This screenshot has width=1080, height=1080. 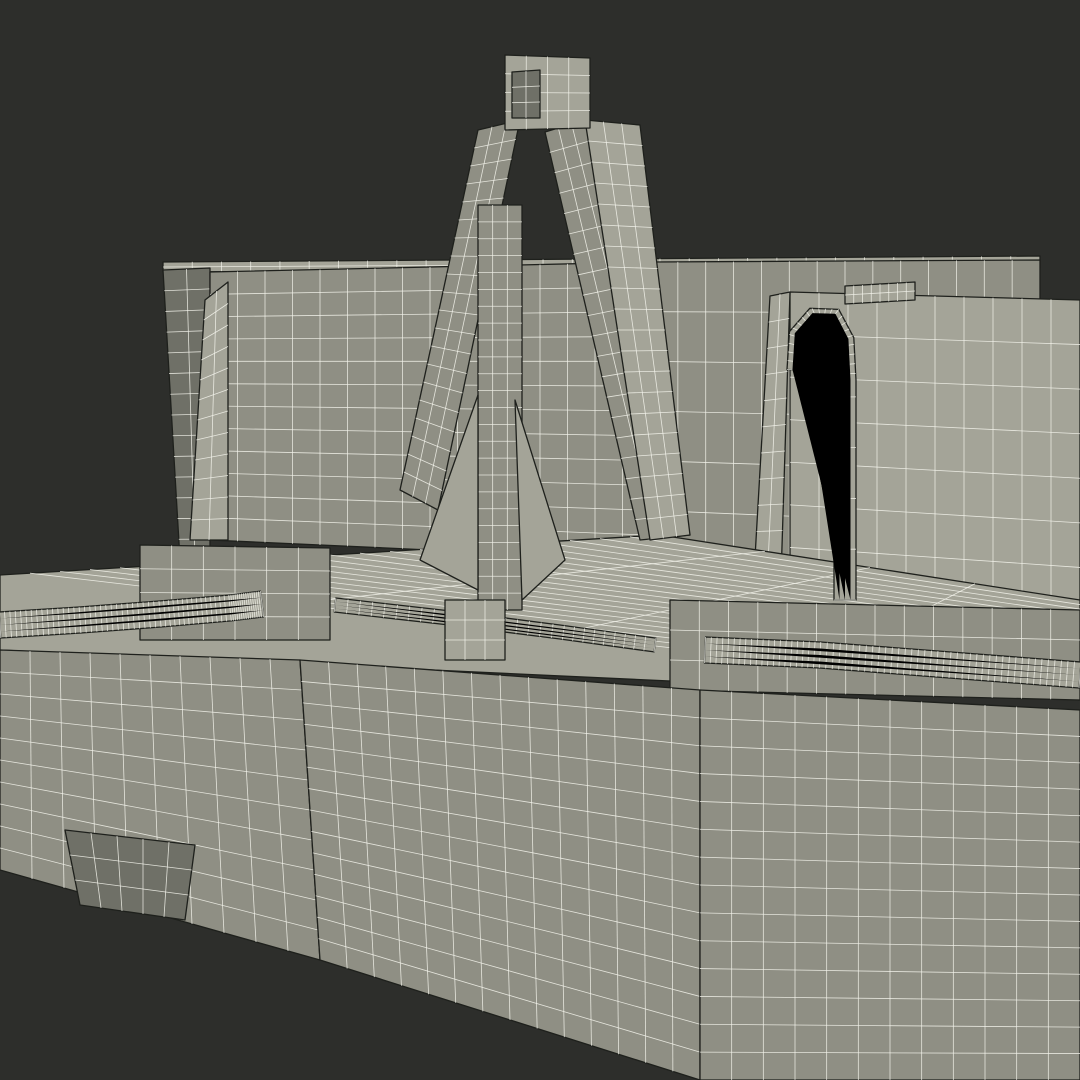 What do you see at coordinates (475, 630) in the screenshot?
I see `anchor-crown` at bounding box center [475, 630].